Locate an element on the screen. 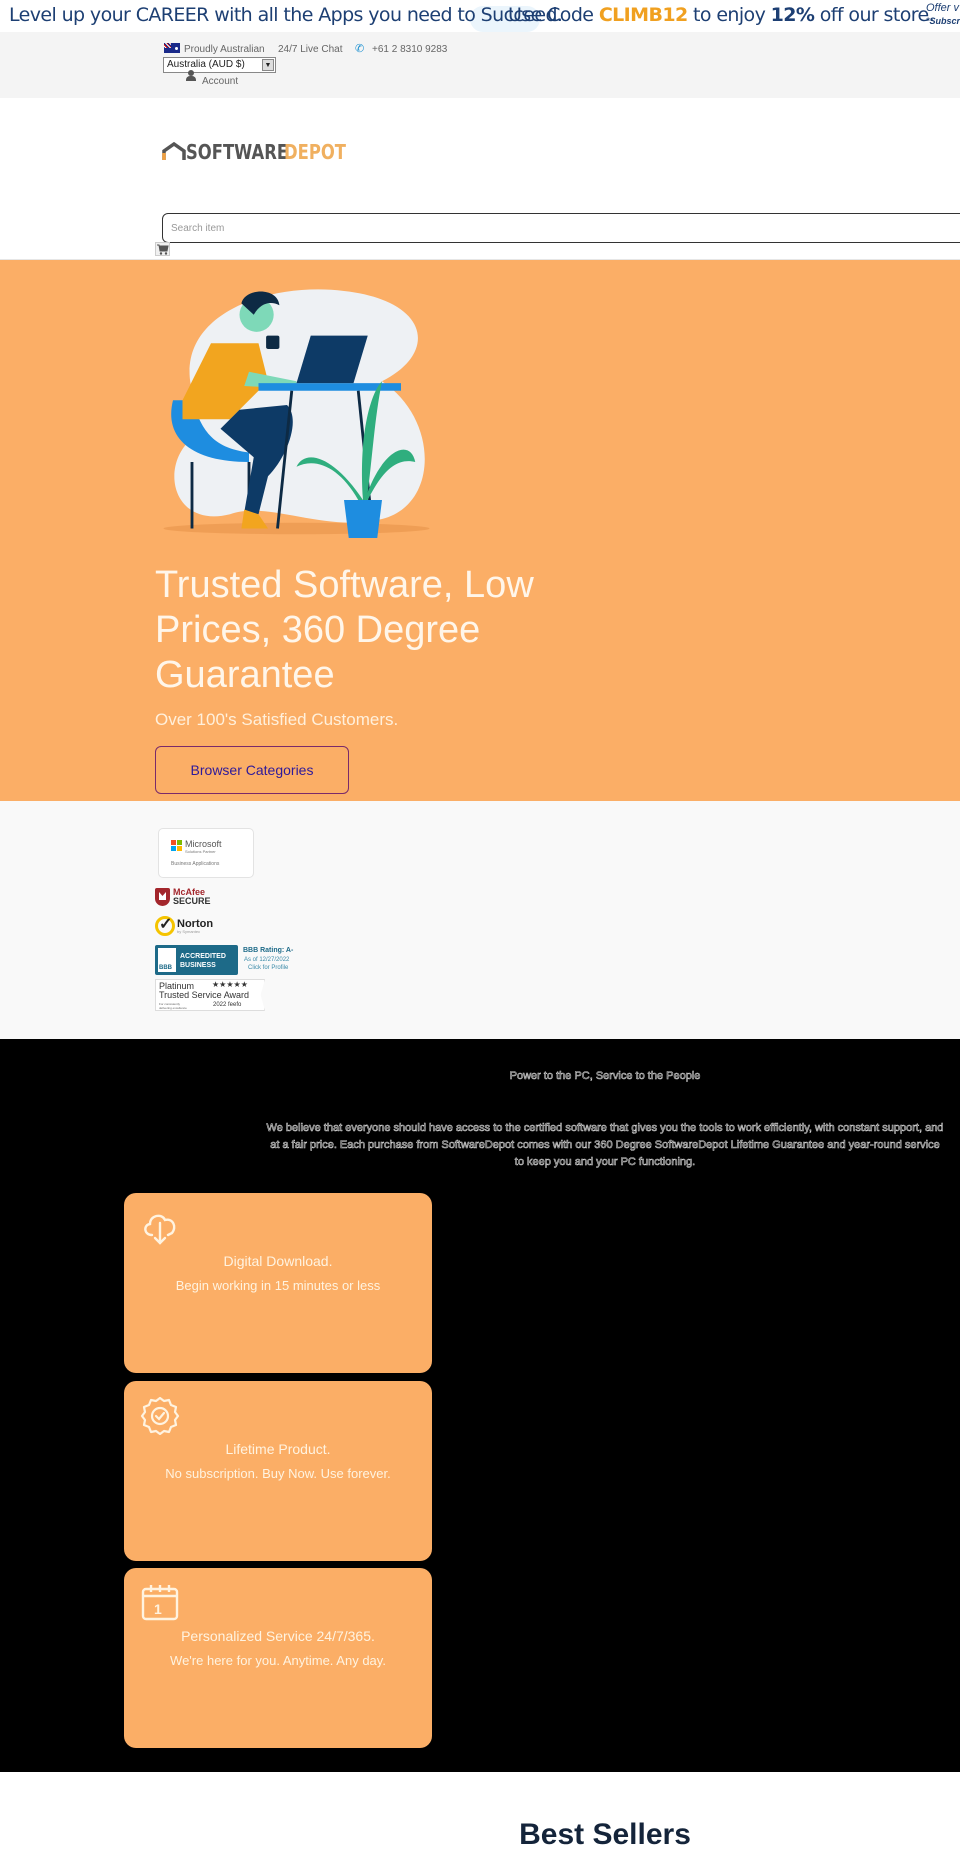 The height and width of the screenshot is (1875, 960). mcafee-line2: SECURE is located at coordinates (192, 901).